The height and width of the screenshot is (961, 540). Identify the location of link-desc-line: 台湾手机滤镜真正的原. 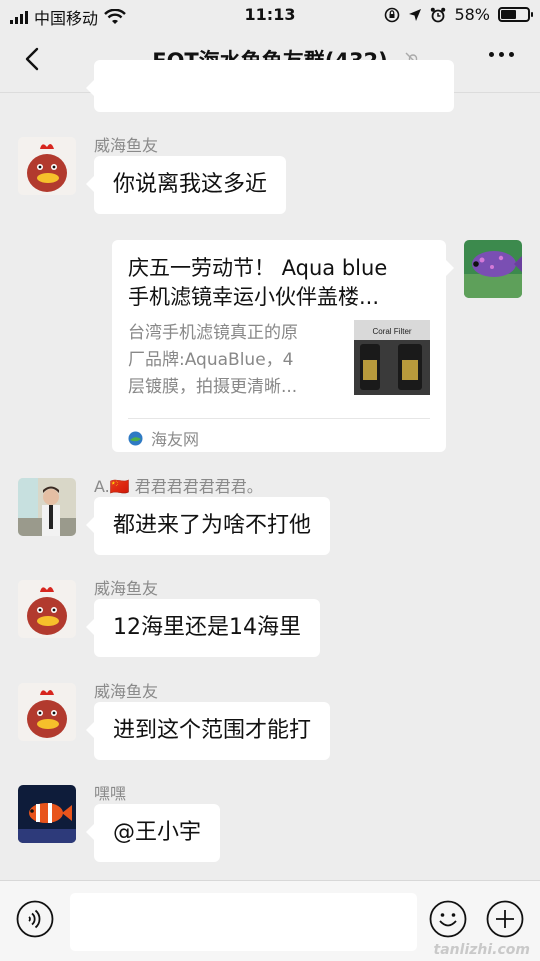
(213, 333).